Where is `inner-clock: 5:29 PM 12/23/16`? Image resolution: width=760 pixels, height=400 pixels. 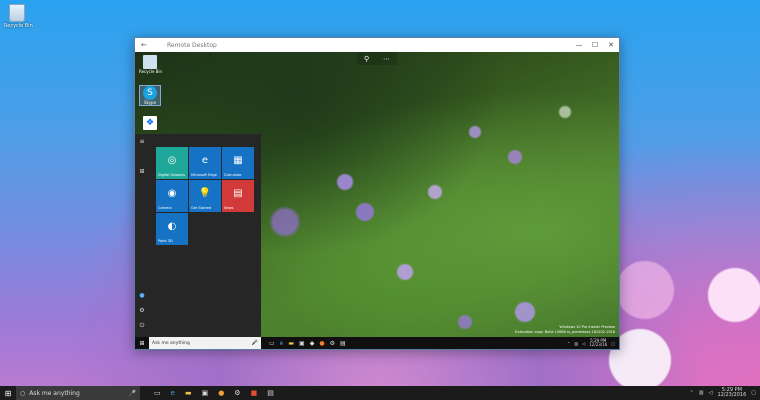
inner-clock: 5:29 PM 12/23/16 is located at coordinates (598, 343).